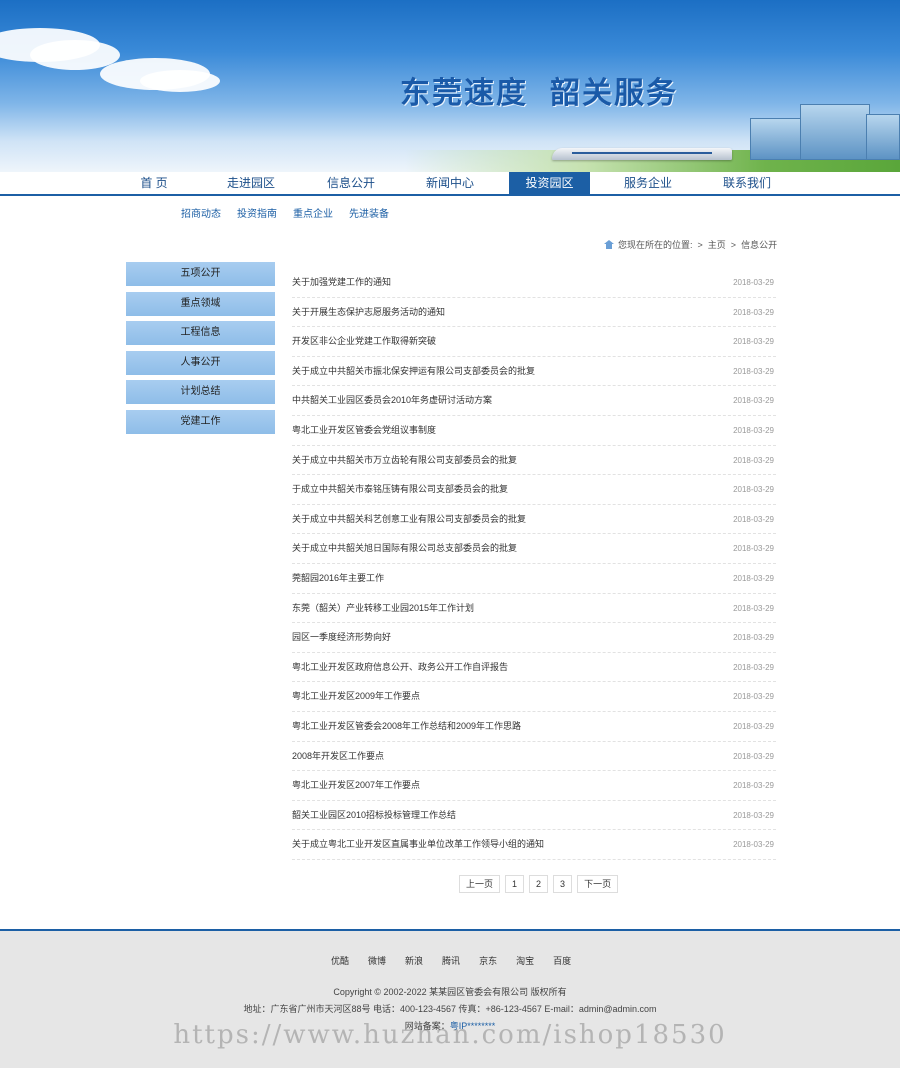  I want to click on article-title: 关于开展生态保护志愿服务活动的通知, so click(368, 312).